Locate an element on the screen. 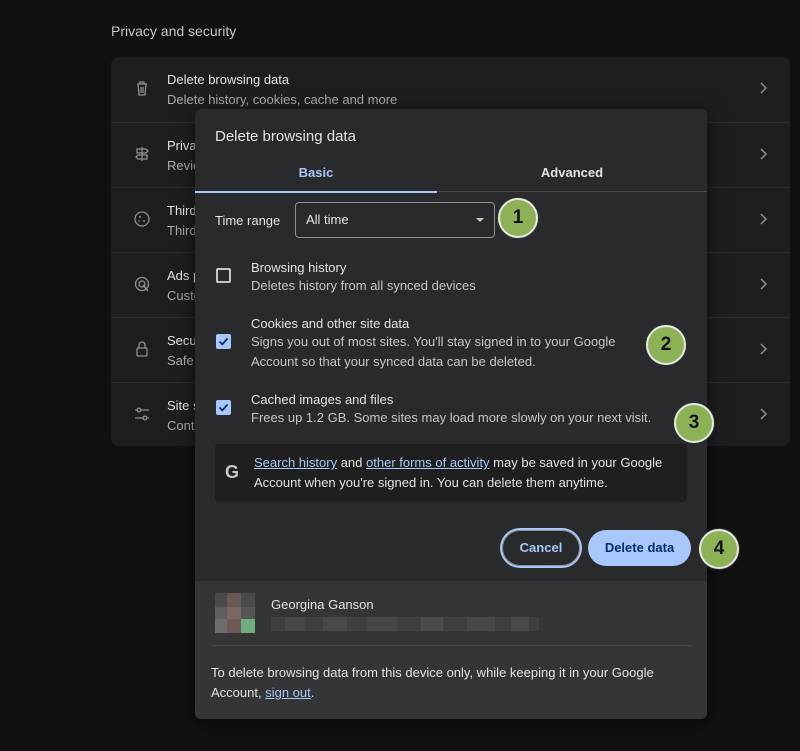 Image resolution: width=800 pixels, height=751 pixels. lock-icon is located at coordinates (142, 349).